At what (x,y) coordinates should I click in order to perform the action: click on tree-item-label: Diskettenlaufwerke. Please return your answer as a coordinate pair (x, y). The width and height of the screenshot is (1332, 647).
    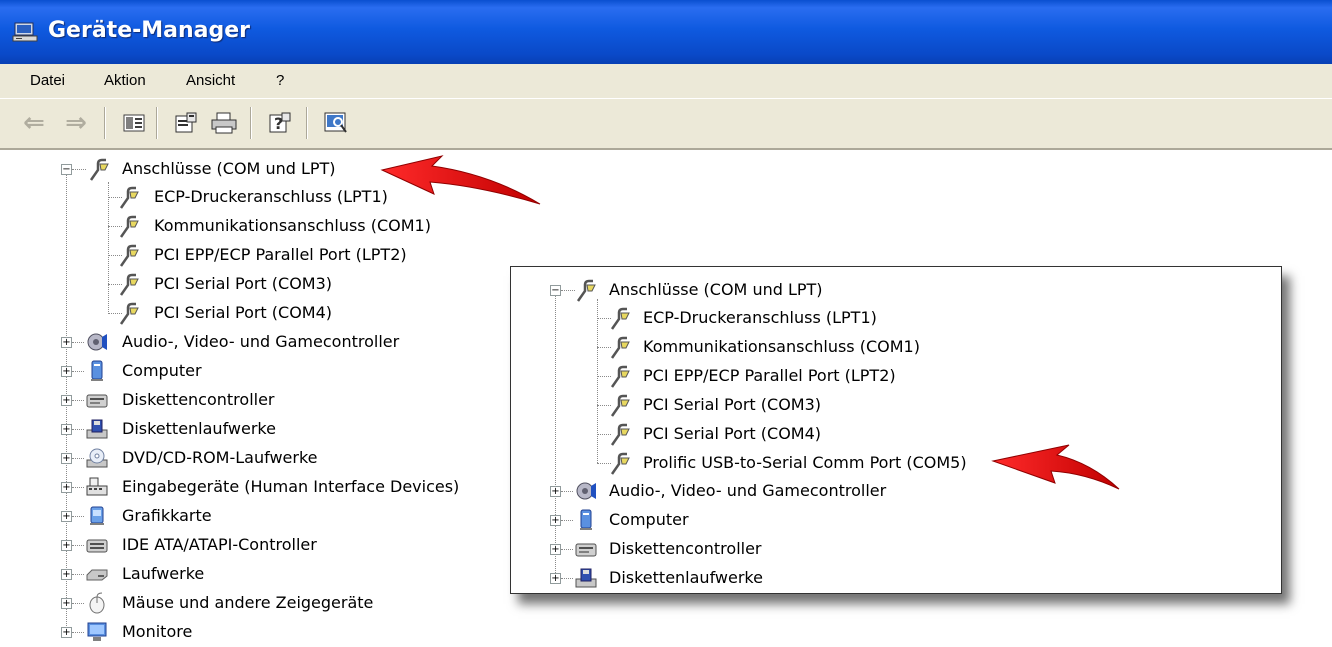
    Looking at the image, I should click on (686, 577).